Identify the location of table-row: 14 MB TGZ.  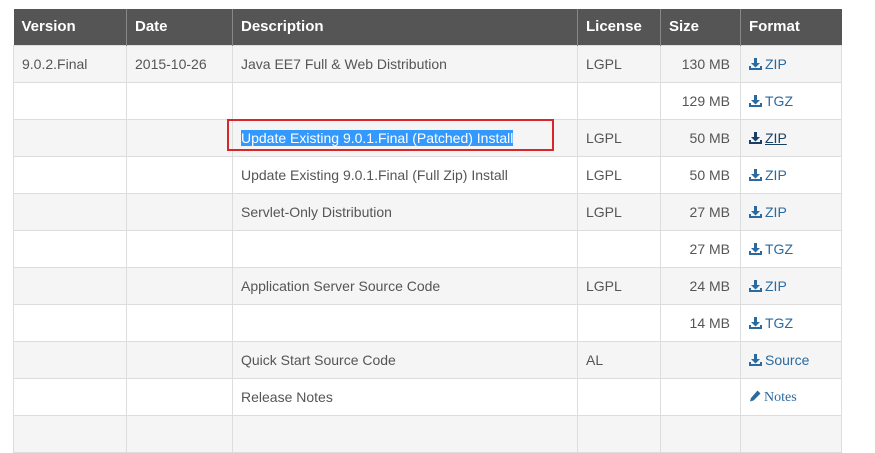
(427, 322).